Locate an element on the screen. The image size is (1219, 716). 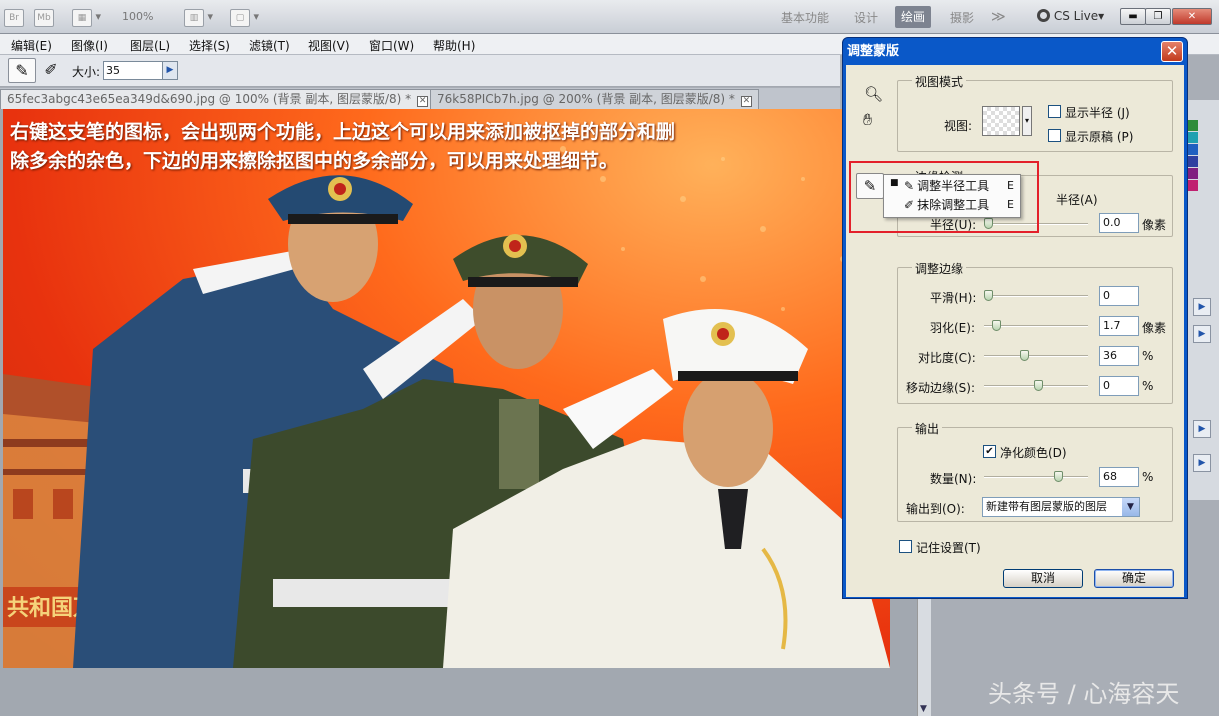
shift-edge-slider is located at coordinates (1036, 385).